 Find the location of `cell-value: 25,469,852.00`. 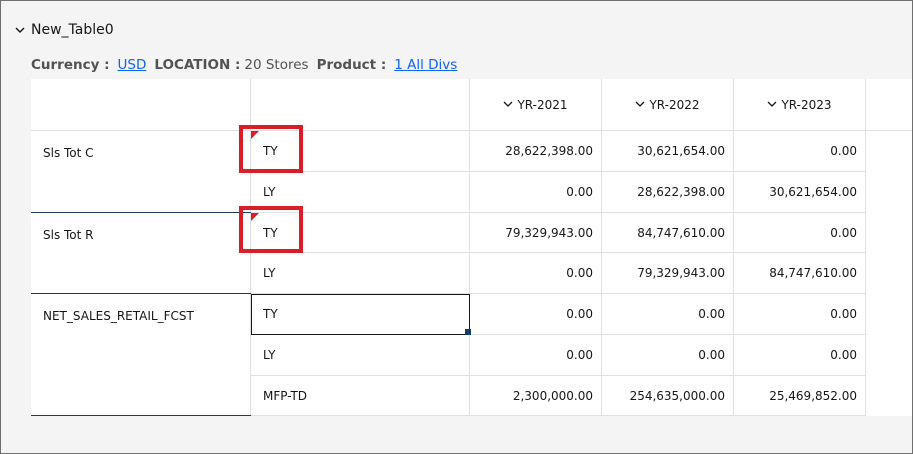

cell-value: 25,469,852.00 is located at coordinates (813, 395).